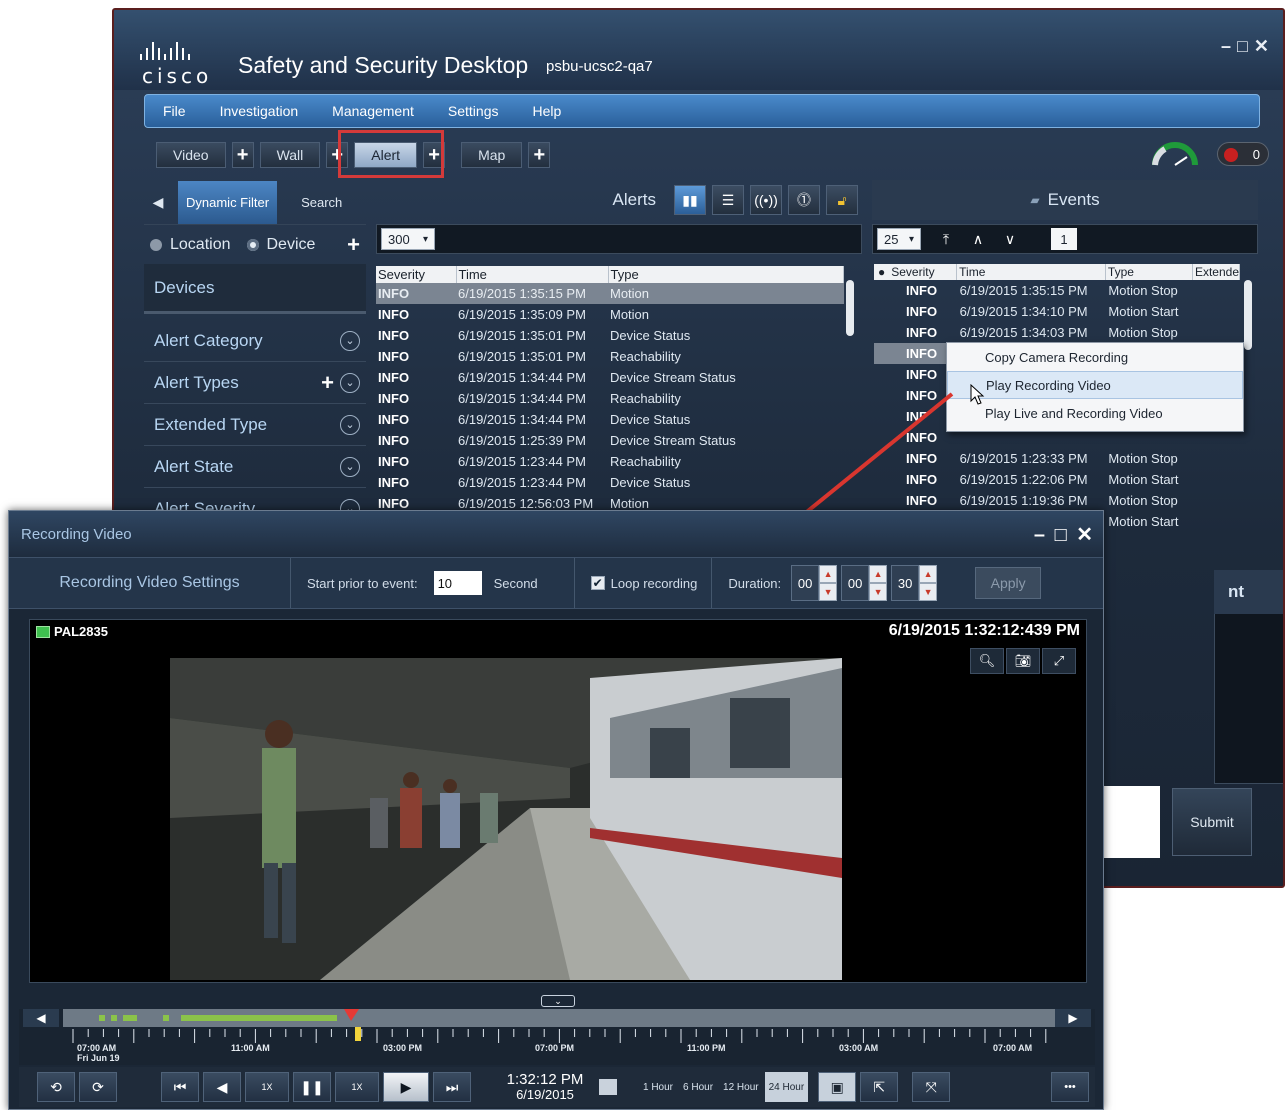  What do you see at coordinates (1057, 332) in the screenshot?
I see `table-row: INFO 6/19/2015 1:34:03 PM Motion Stop` at bounding box center [1057, 332].